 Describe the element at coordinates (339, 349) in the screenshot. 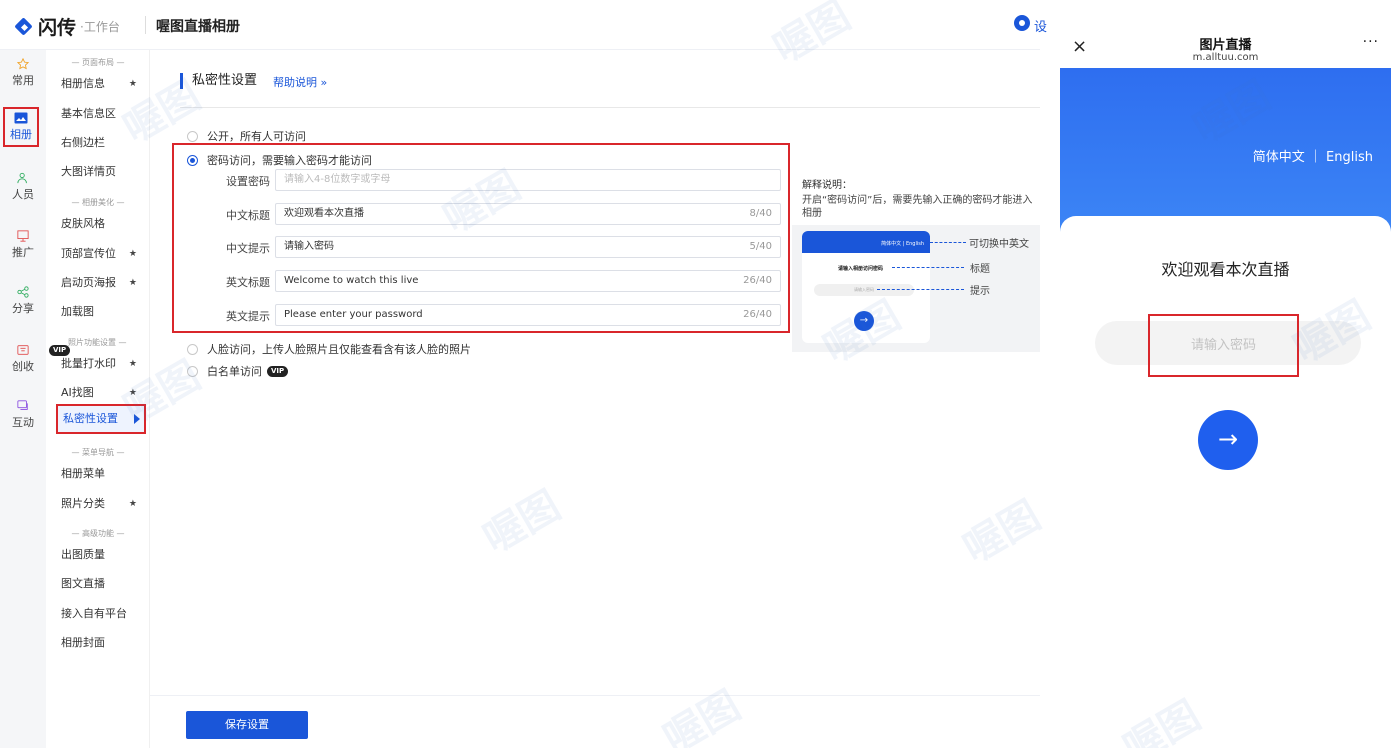

I see `radio-label: 人脸访问，上传人脸照片且仅能查看含有该人脸的照片` at that location.